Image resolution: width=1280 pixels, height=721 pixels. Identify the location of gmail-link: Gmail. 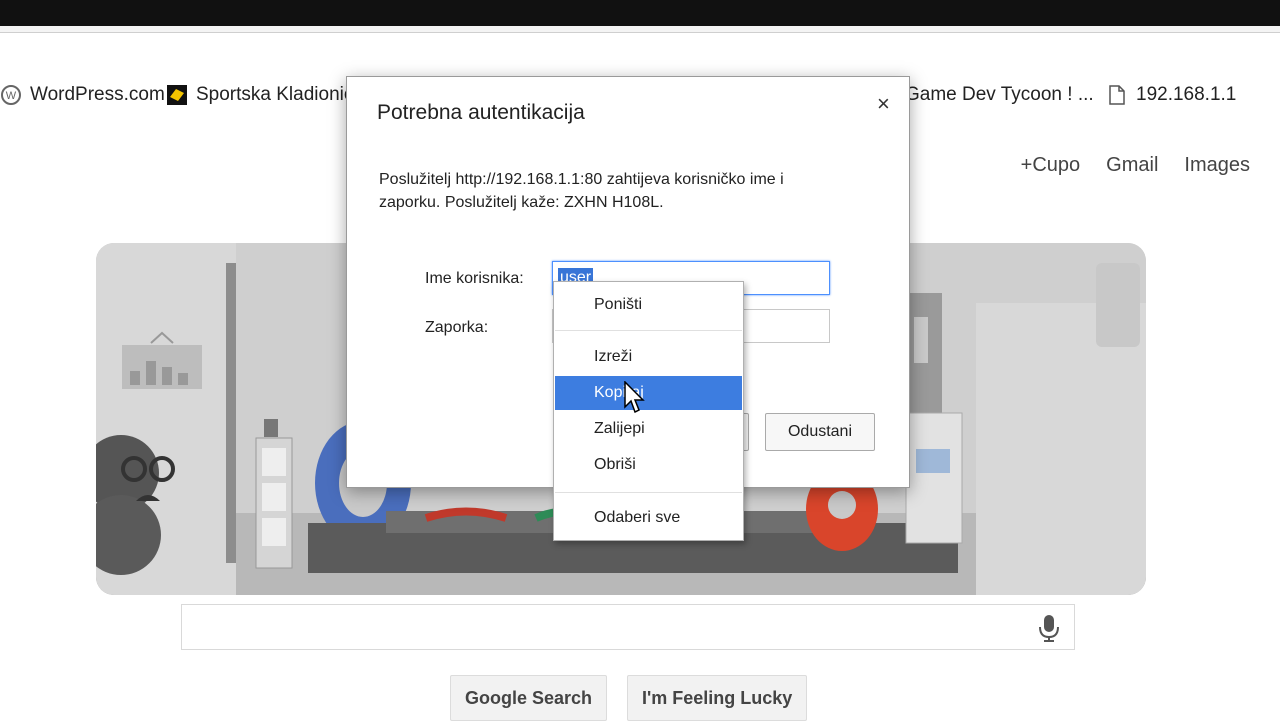
(1132, 165).